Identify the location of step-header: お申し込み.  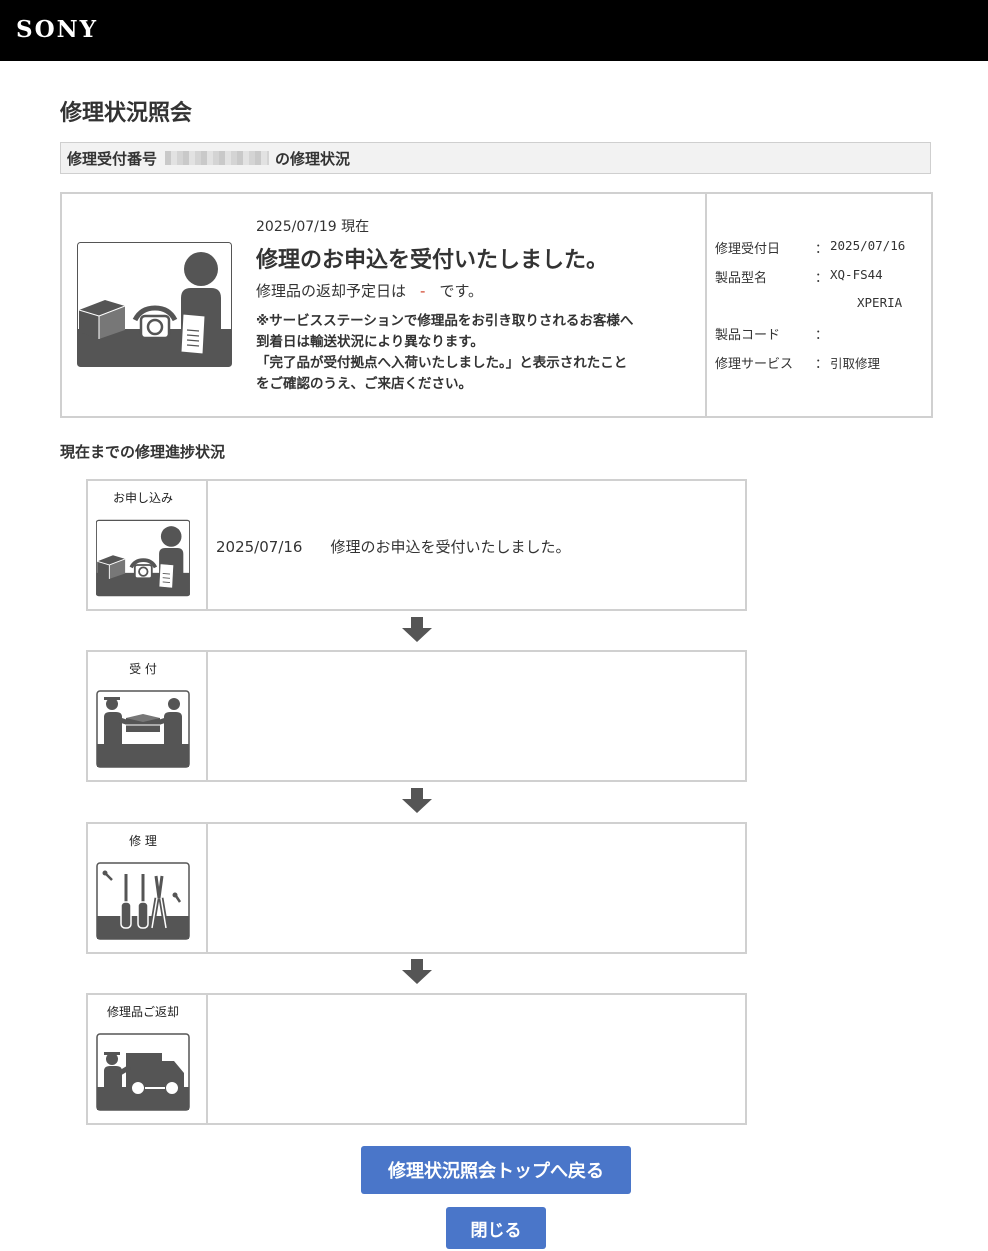
(148, 545).